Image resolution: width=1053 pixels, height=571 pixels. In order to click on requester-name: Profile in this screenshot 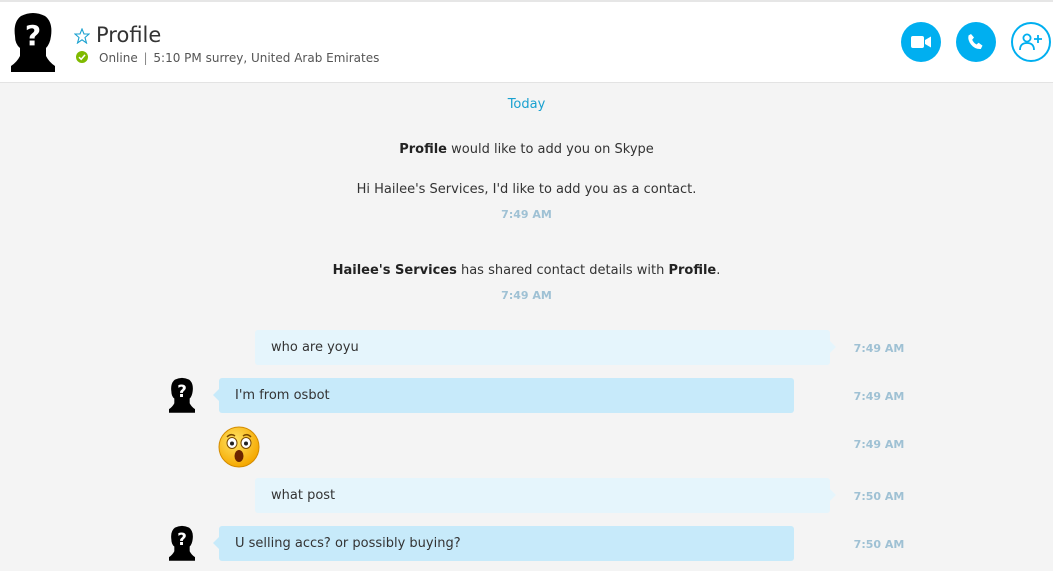, I will do `click(423, 149)`.